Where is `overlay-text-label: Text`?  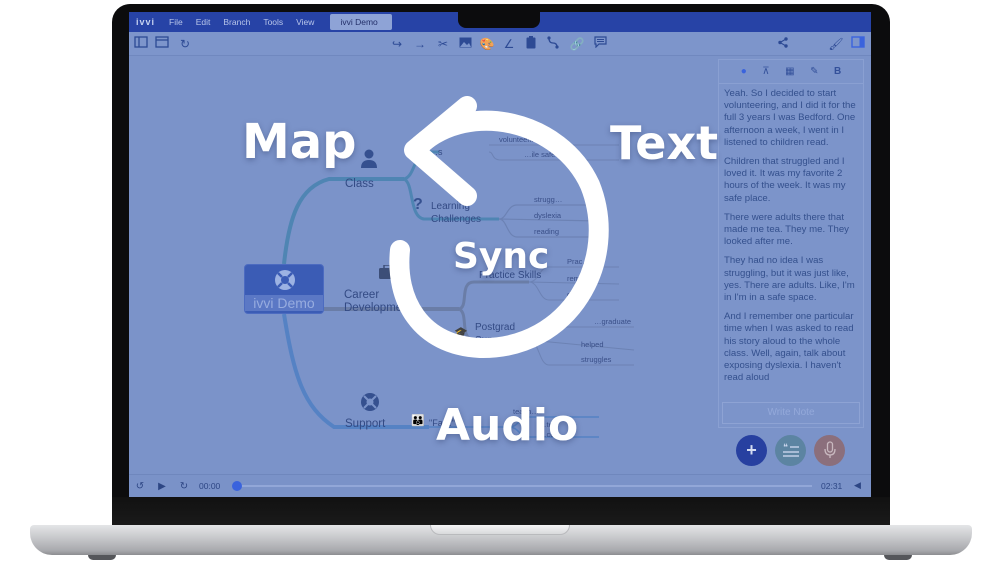 overlay-text-label: Text is located at coordinates (664, 143).